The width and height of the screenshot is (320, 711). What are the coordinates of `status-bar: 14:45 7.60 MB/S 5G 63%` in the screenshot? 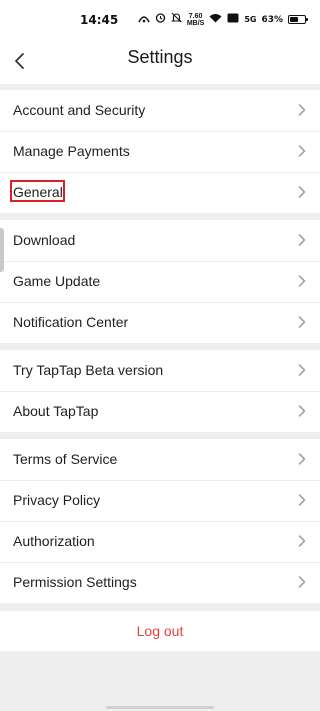 It's located at (160, 20).